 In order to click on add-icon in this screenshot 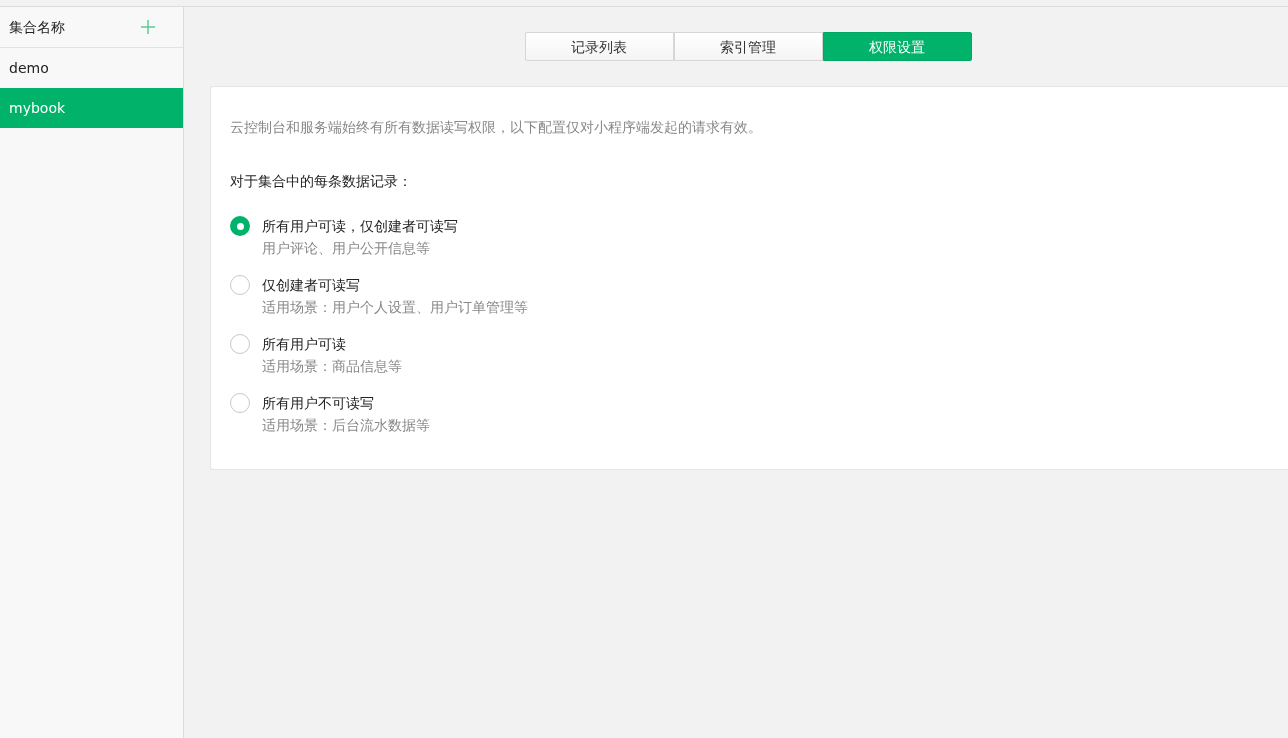, I will do `click(148, 27)`.